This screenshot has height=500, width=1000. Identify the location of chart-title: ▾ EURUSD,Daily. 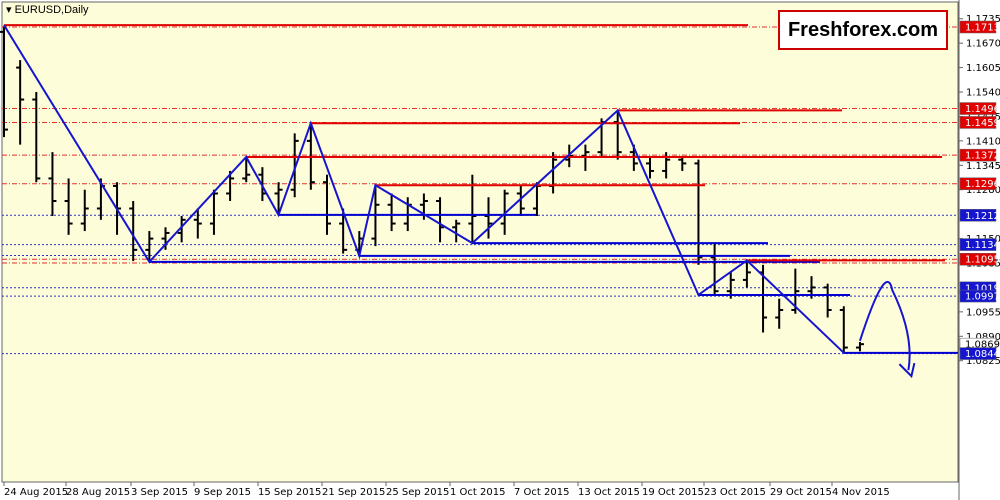
(47, 9).